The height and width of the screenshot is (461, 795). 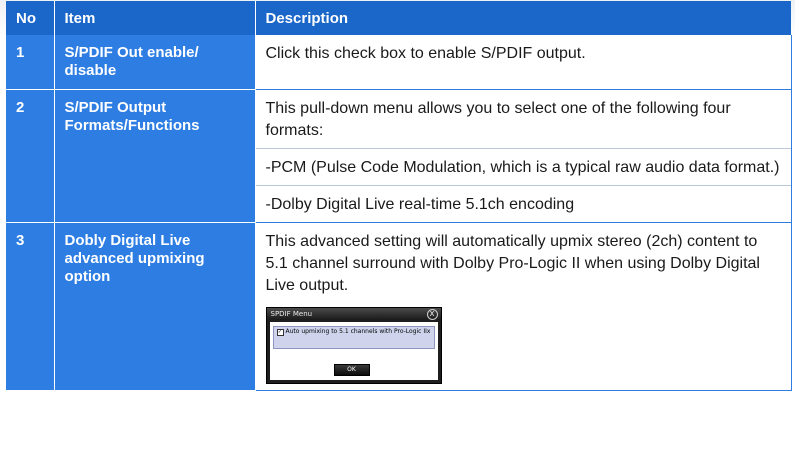 I want to click on table-header-row: No Item Description, so click(x=398, y=18).